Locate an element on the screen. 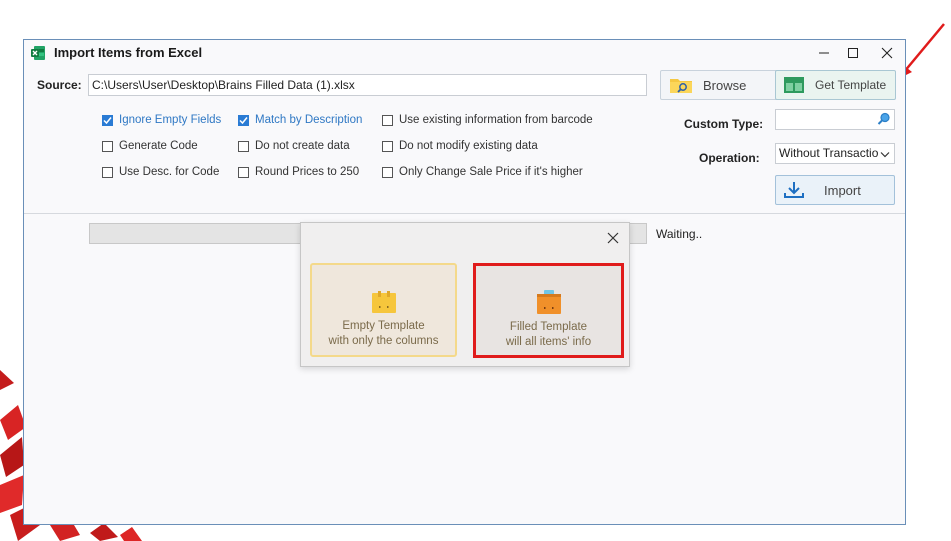  change-sale-price-checkbox: Only Change Sale Price if it's higher is located at coordinates (482, 172).